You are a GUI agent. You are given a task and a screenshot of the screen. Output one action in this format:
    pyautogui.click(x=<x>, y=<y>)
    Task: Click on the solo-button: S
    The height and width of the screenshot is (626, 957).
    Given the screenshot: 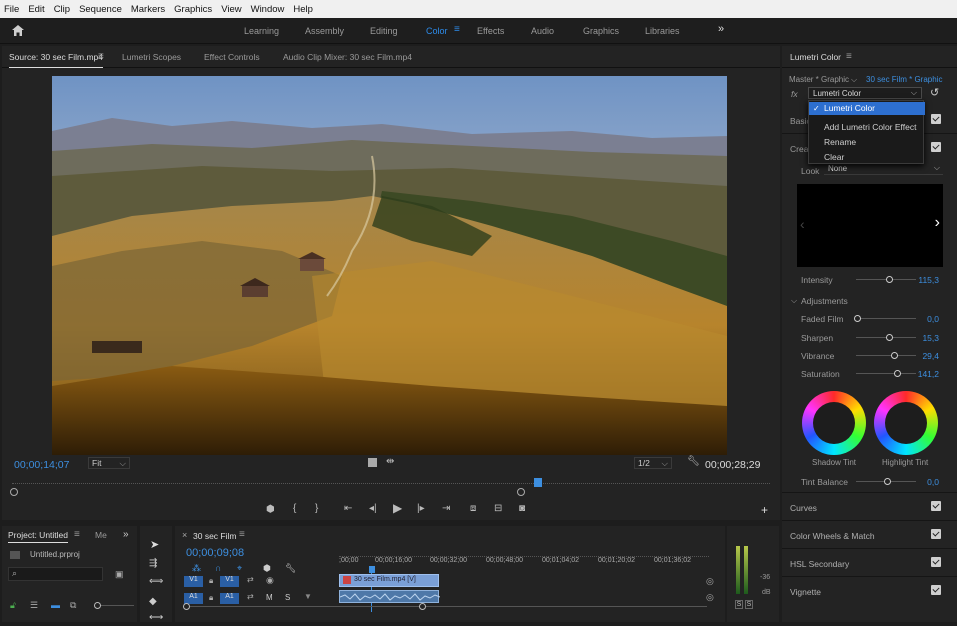 What is the action you would take?
    pyautogui.click(x=287, y=597)
    